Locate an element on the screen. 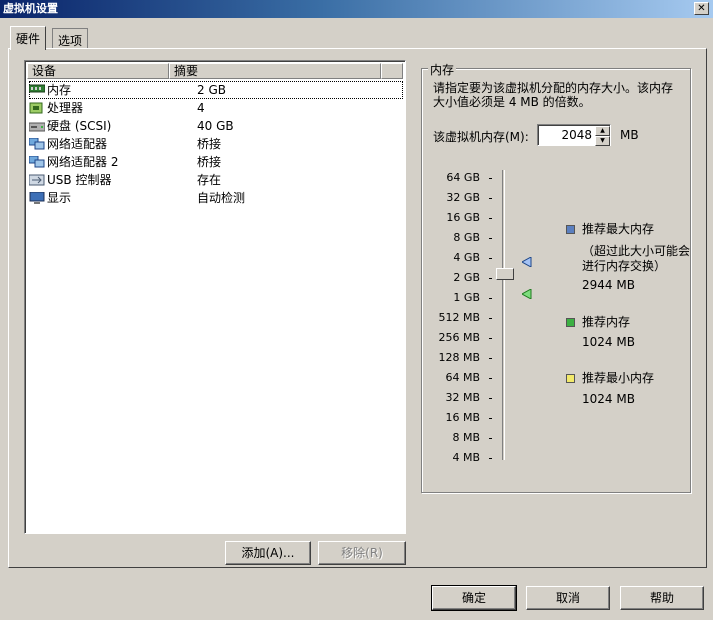 This screenshot has height=620, width=713. scale-label: 512 MB is located at coordinates (459, 317).